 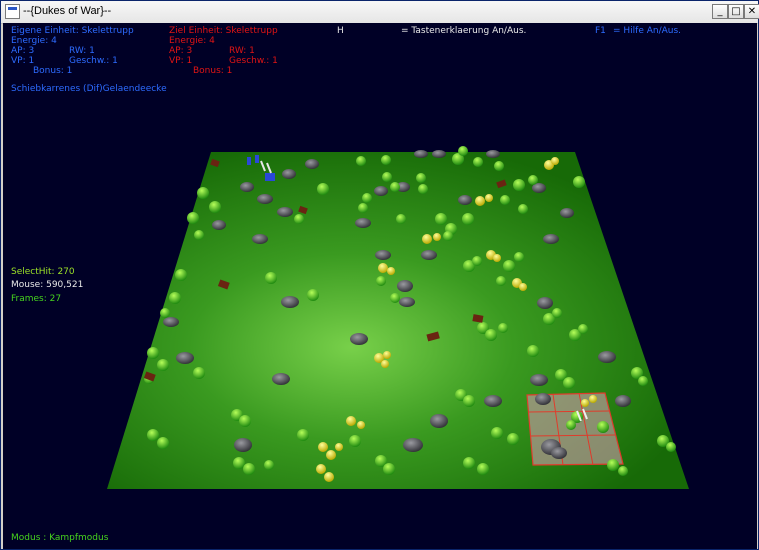 I want to click on target-unit-ap: AP: 3, so click(x=181, y=51).